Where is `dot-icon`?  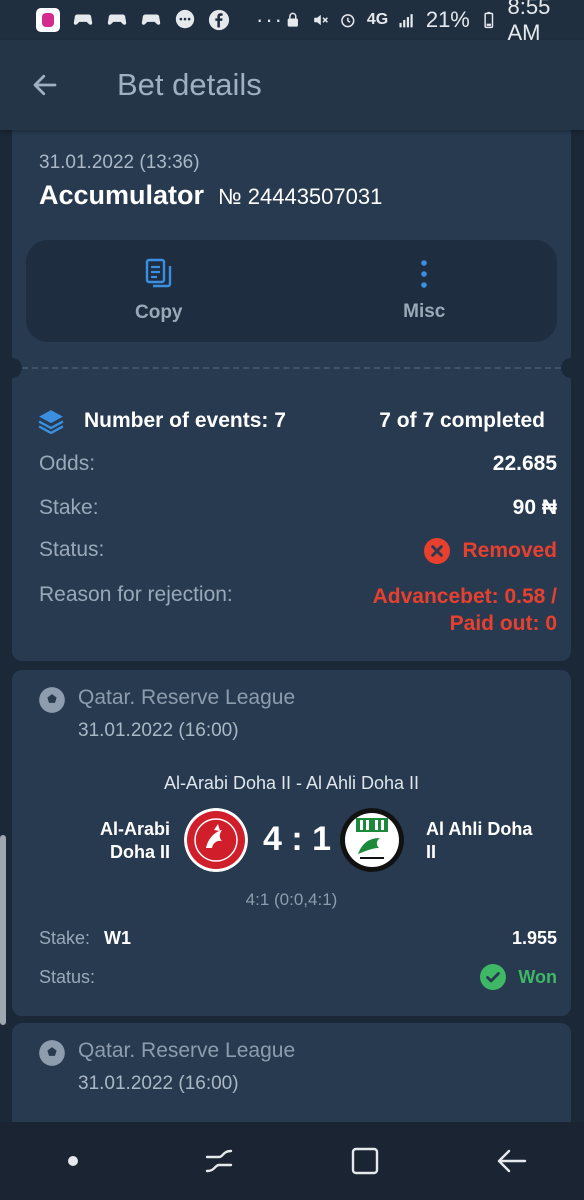
dot-icon is located at coordinates (73, 1161).